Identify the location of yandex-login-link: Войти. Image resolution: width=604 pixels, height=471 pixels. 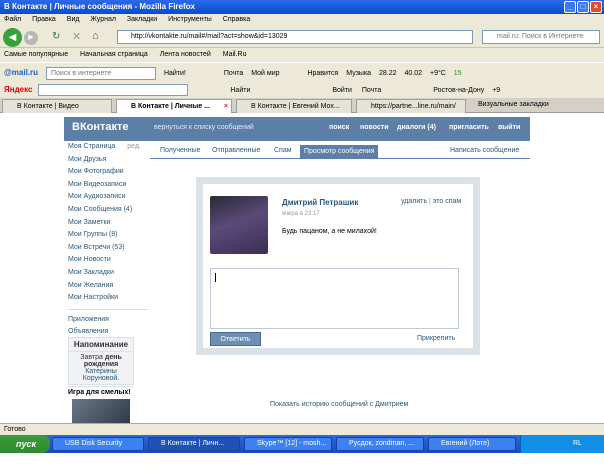
(342, 90).